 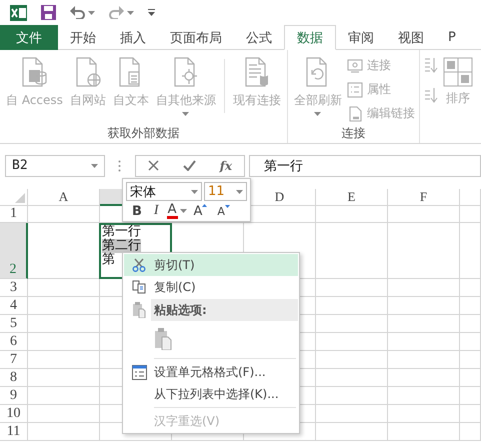 What do you see at coordinates (55, 165) in the screenshot?
I see `name-box: B2` at bounding box center [55, 165].